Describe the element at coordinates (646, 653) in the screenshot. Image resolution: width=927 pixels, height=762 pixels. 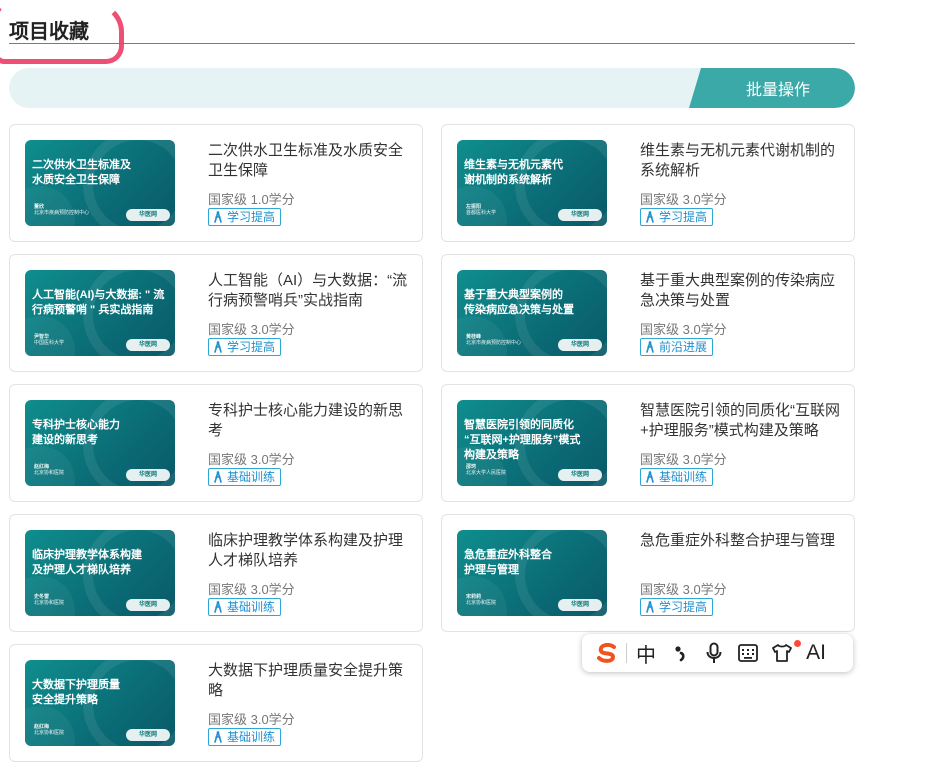
I see `chinese-mode-toggle: 中` at that location.